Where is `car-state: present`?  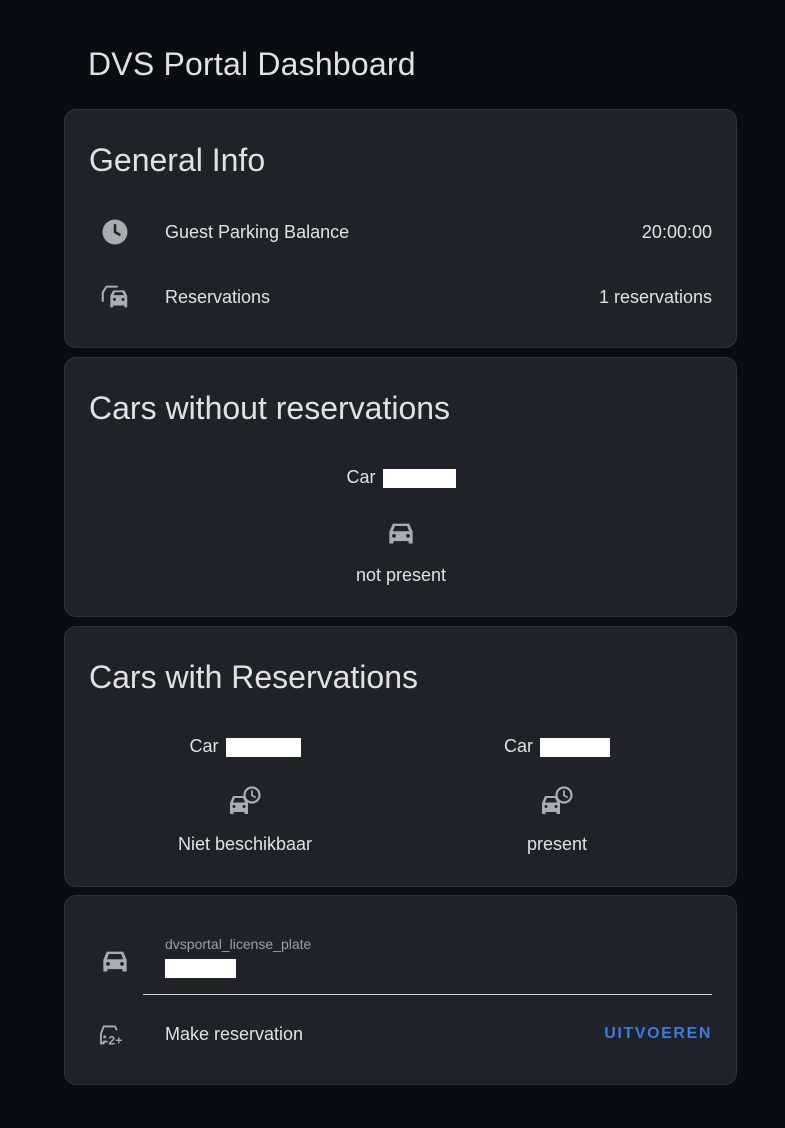
car-state: present is located at coordinates (557, 844).